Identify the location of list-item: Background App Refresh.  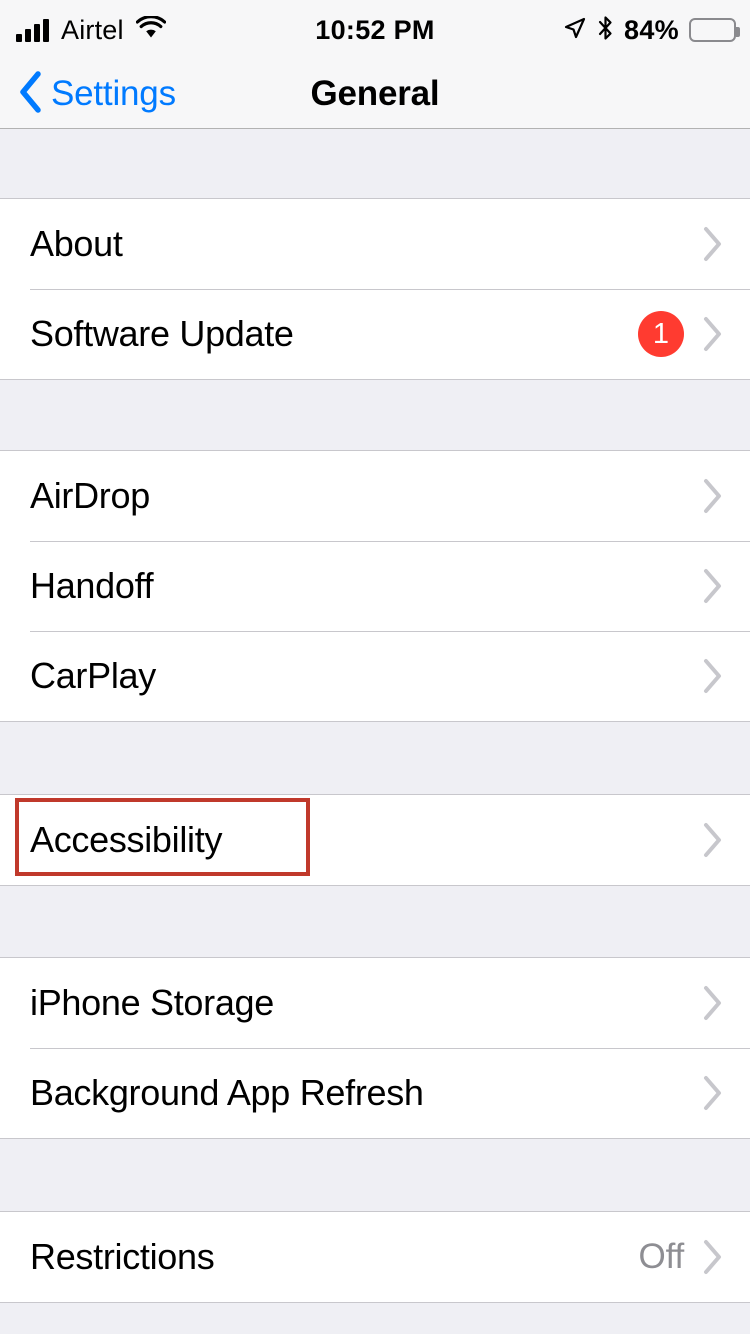
(375, 1093).